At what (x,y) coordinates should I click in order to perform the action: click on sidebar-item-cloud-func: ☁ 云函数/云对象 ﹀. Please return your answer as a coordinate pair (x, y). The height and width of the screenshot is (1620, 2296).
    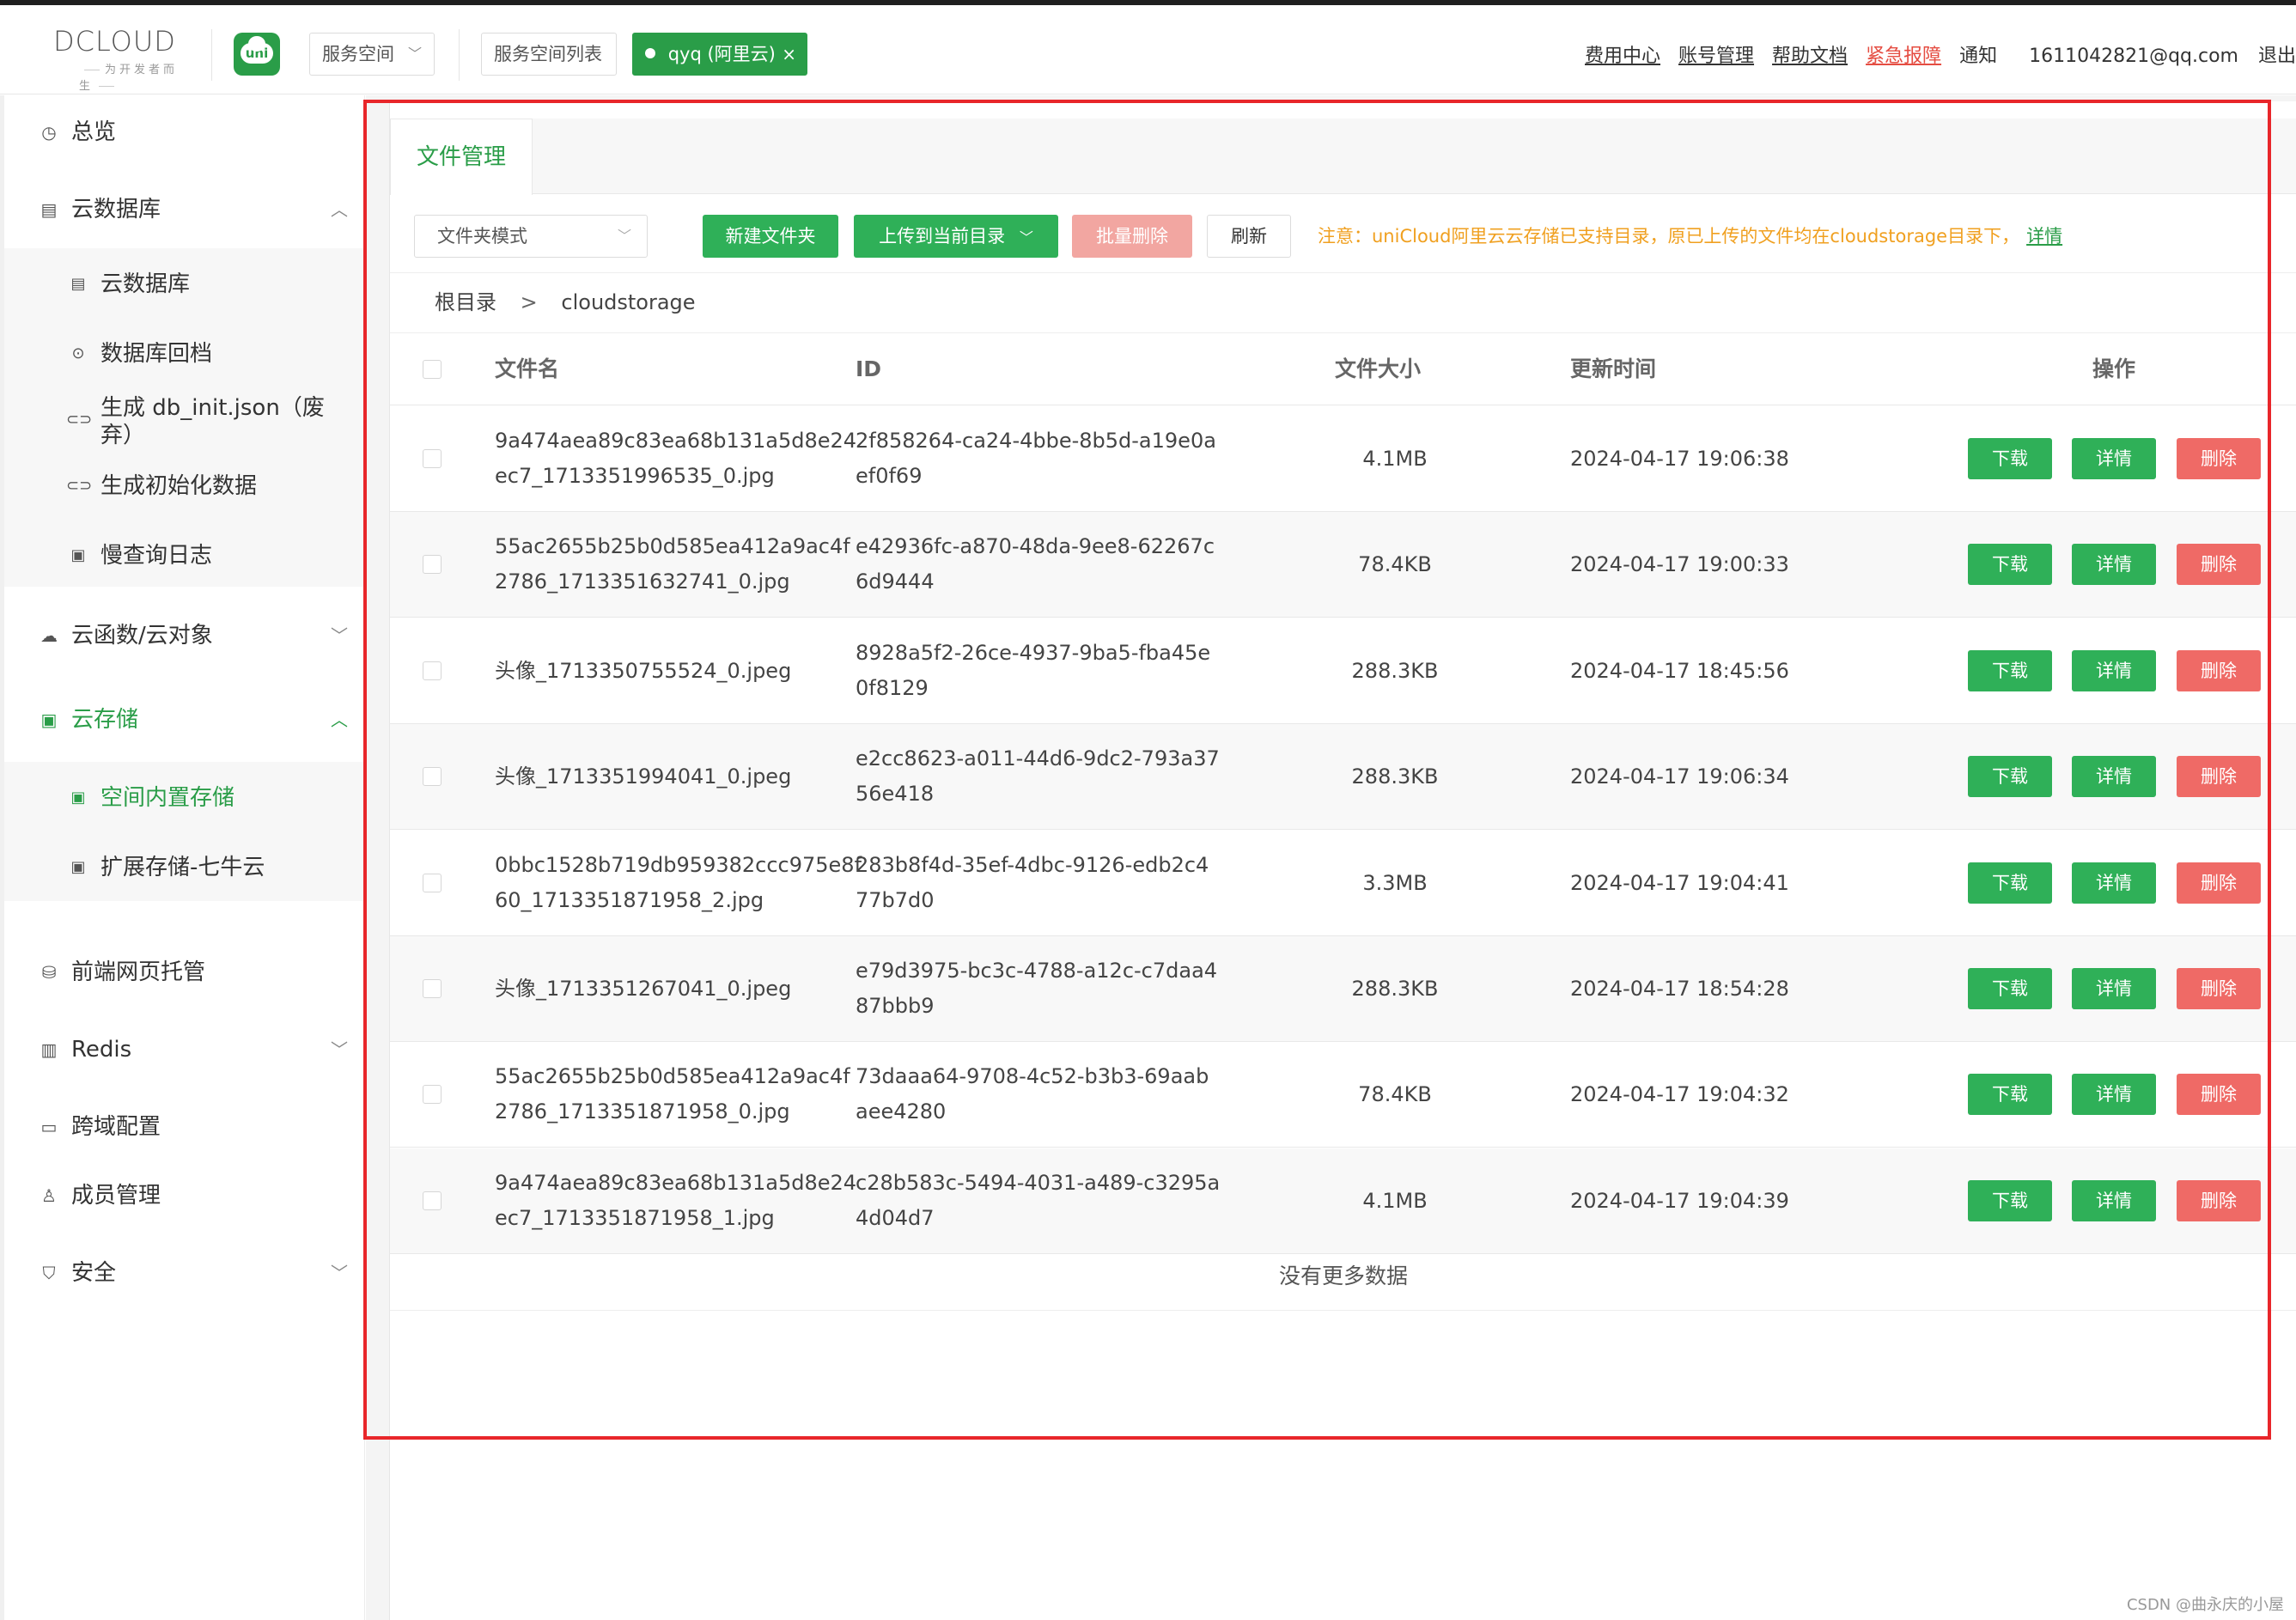
    Looking at the image, I should click on (183, 636).